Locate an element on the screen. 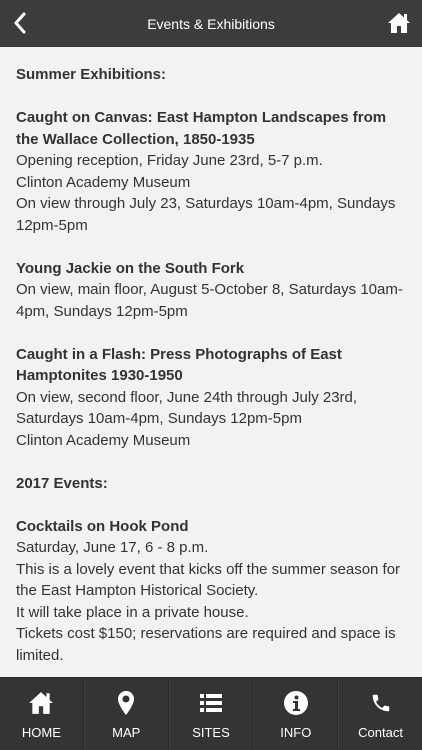 The height and width of the screenshot is (750, 422). header-bar: Events & Exhibitions is located at coordinates (211, 23).